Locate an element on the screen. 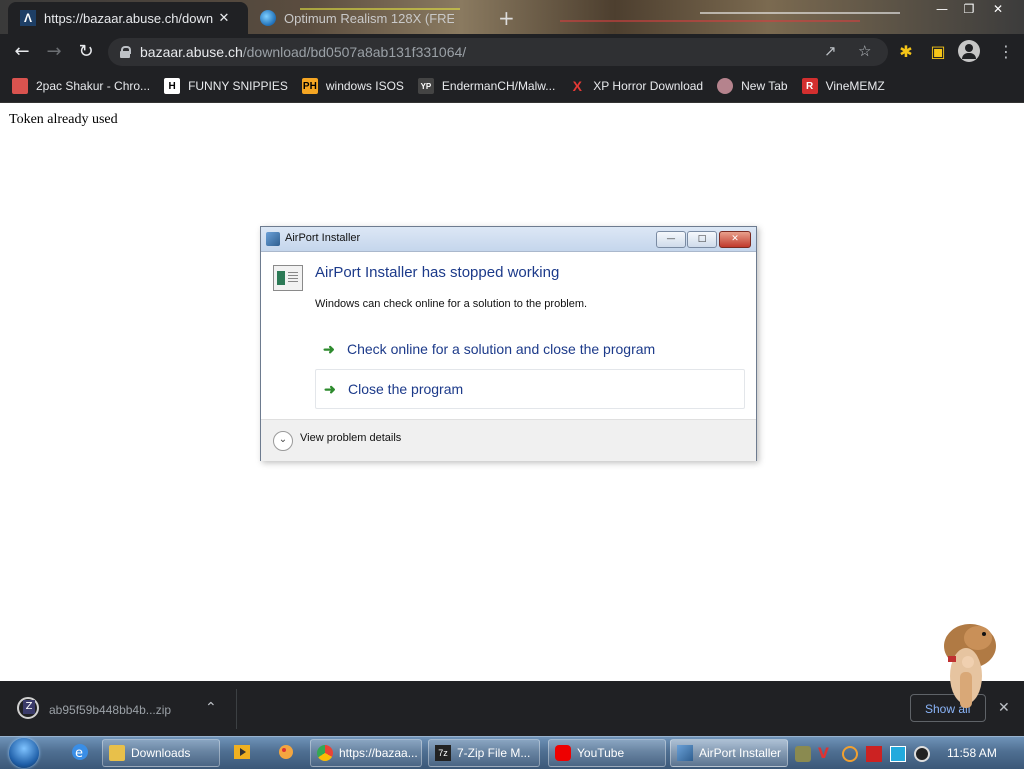 This screenshot has height=769, width=1024. bookmark-item: X XP Horror Download is located at coordinates (636, 86).